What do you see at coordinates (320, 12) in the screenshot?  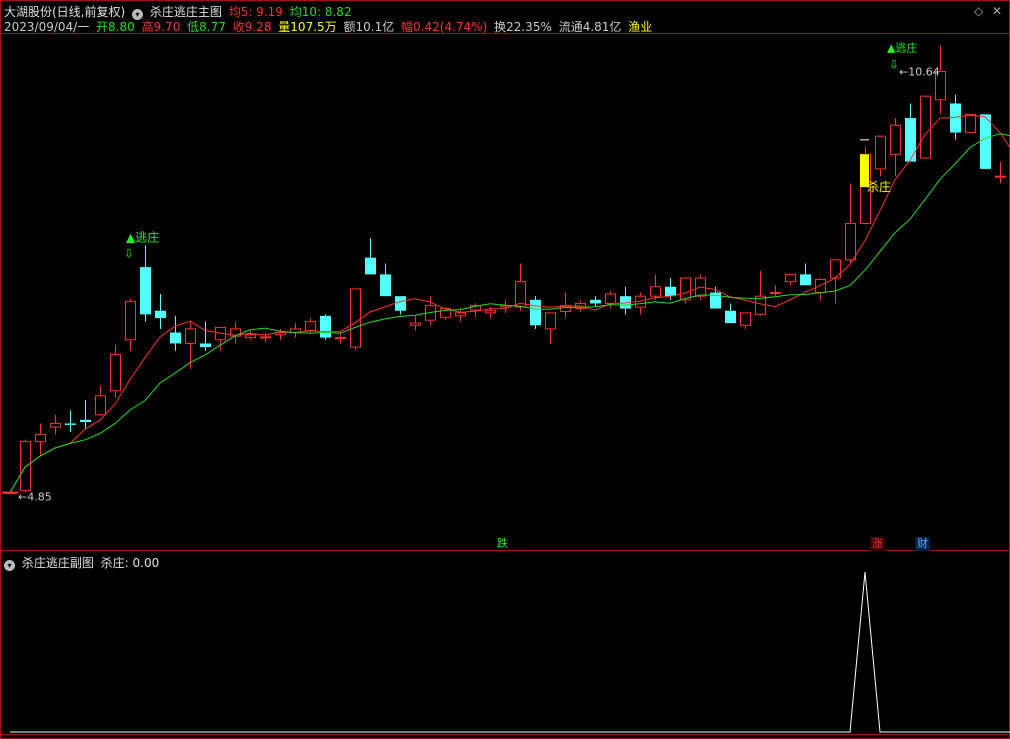 I see `ma10-label: 均10: 8.82` at bounding box center [320, 12].